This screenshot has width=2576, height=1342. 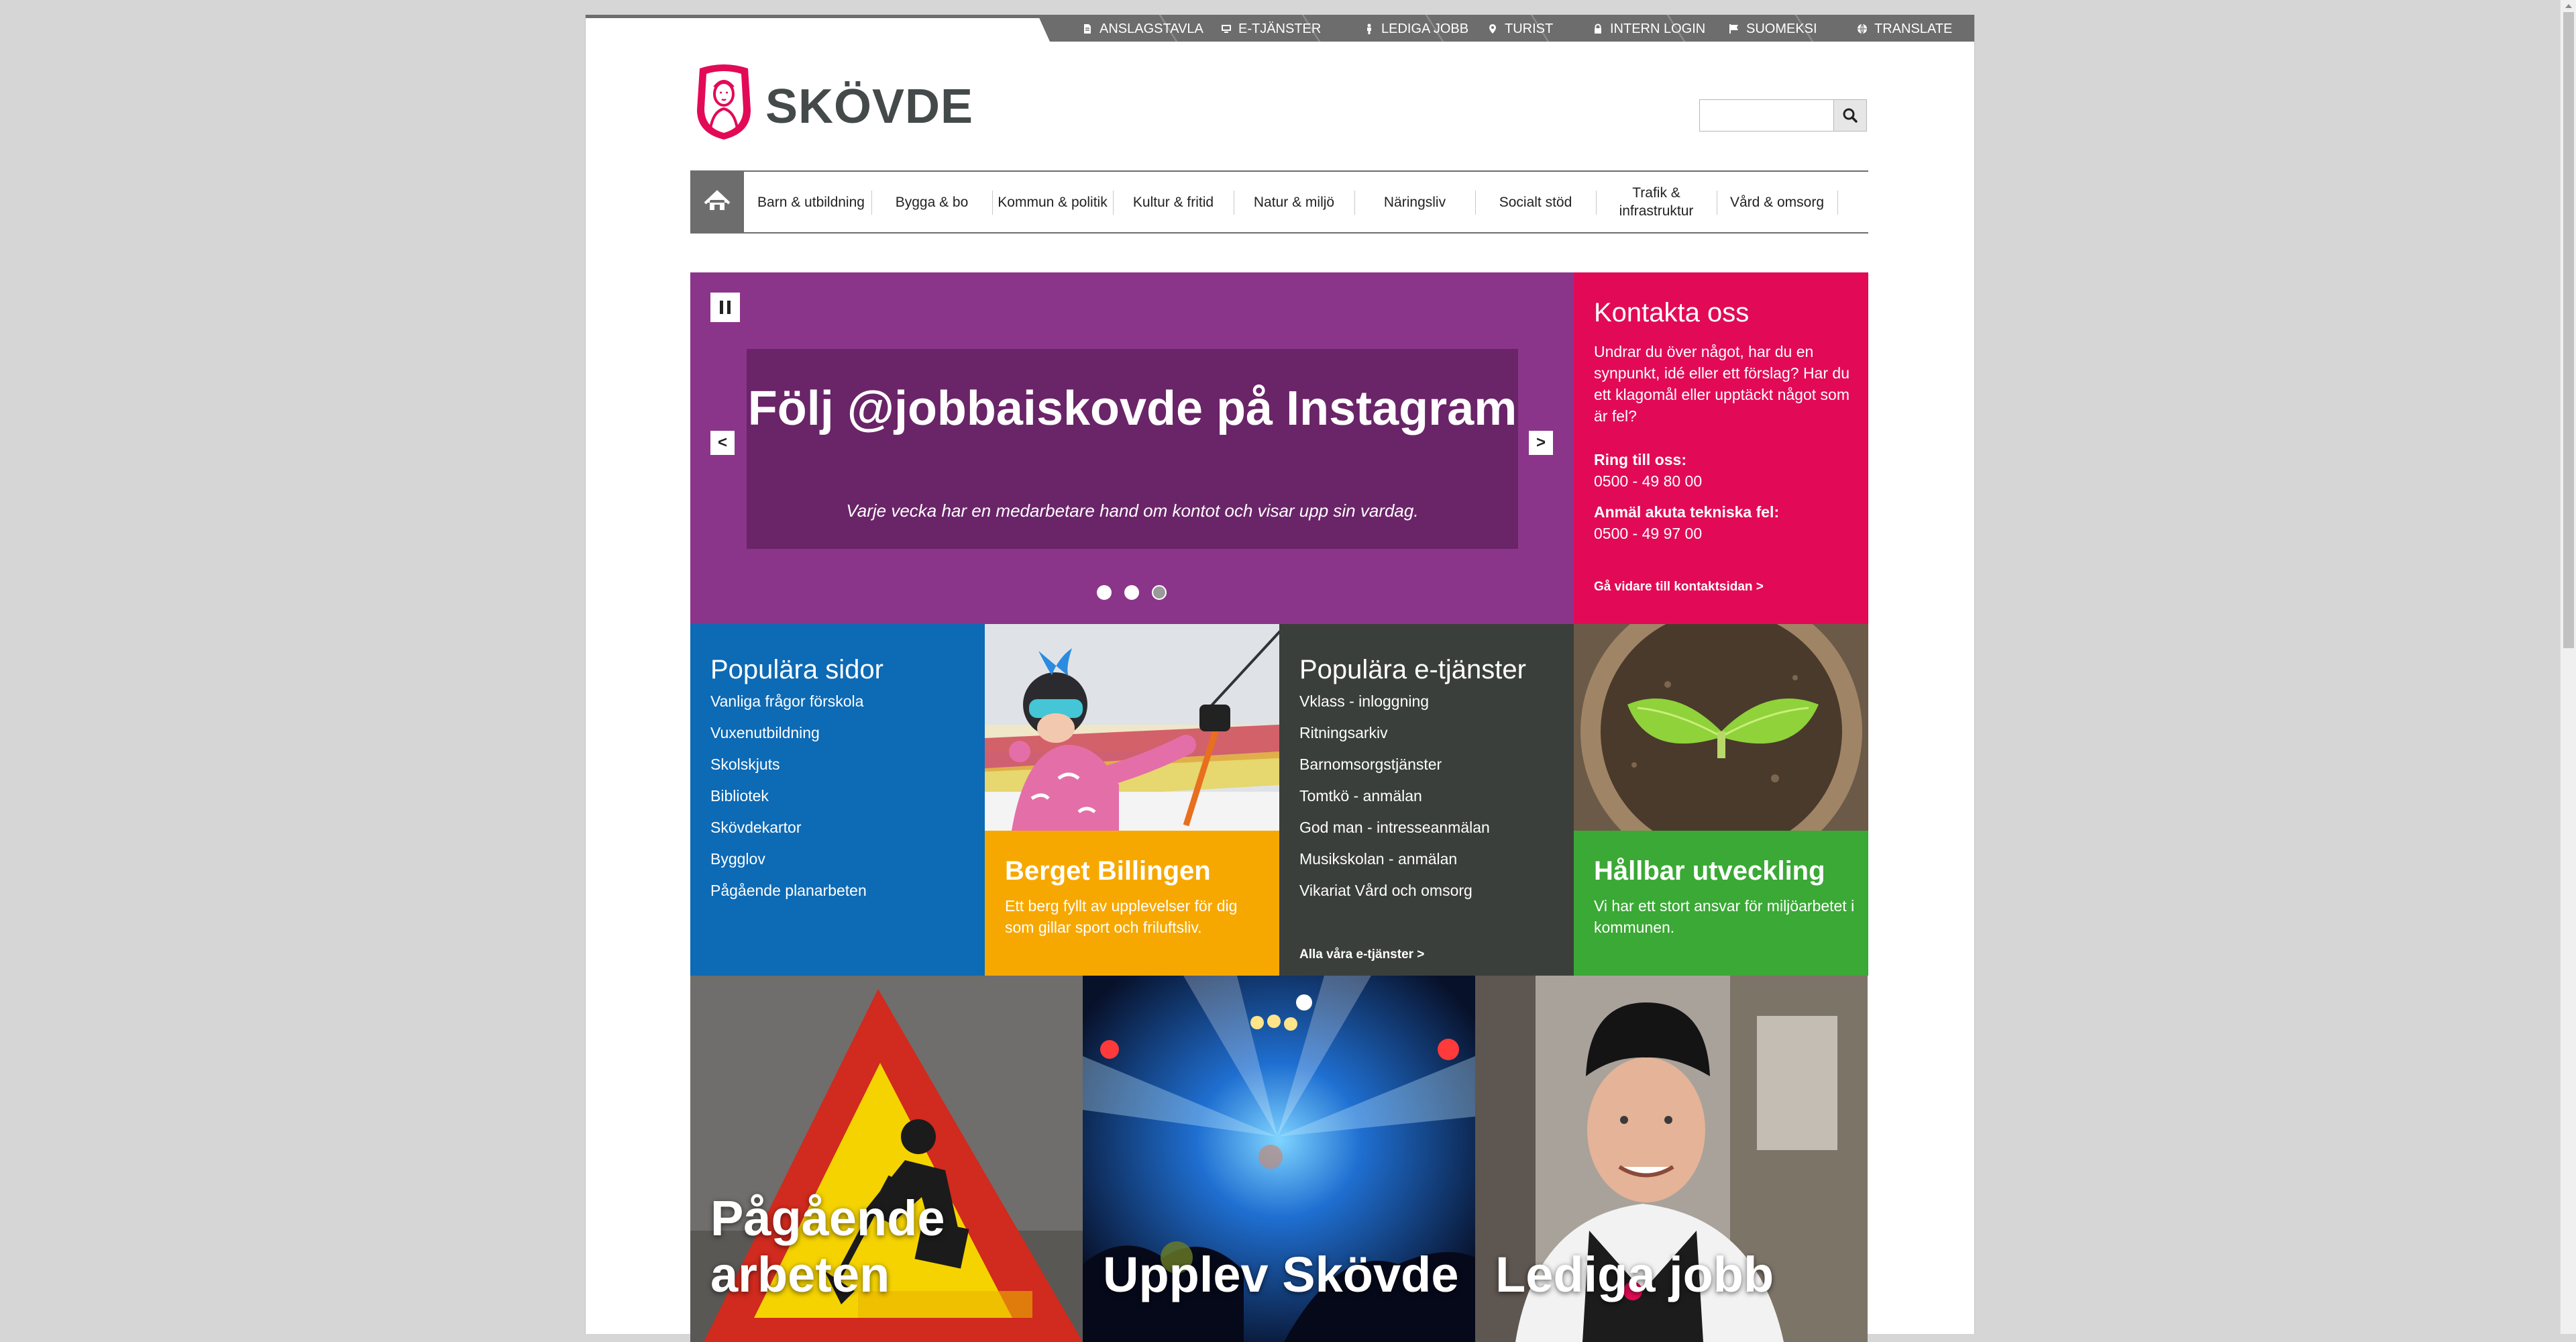 I want to click on scroll-up-arrow-icon, so click(x=2568, y=6).